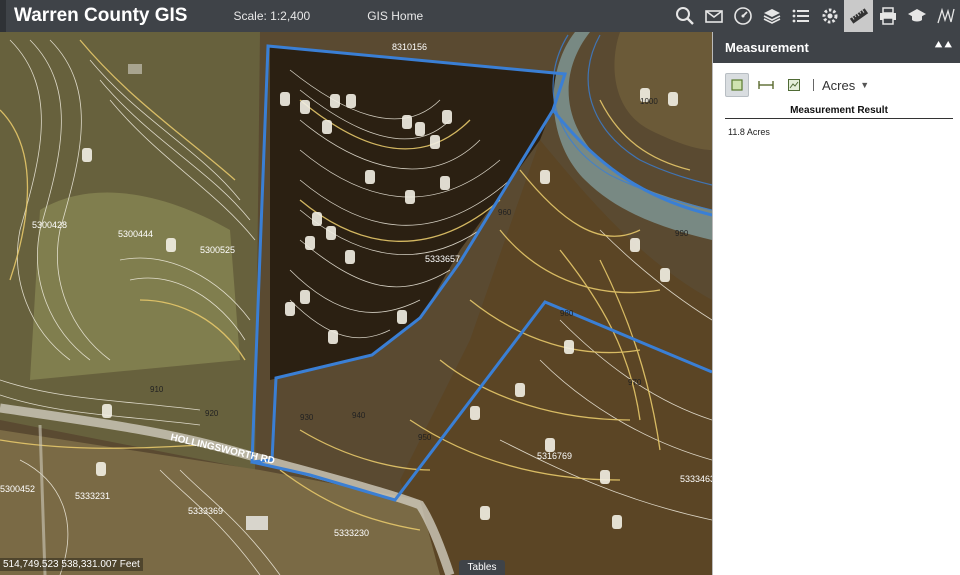  Describe the element at coordinates (887, 16) in the screenshot. I see `print-icon` at that location.